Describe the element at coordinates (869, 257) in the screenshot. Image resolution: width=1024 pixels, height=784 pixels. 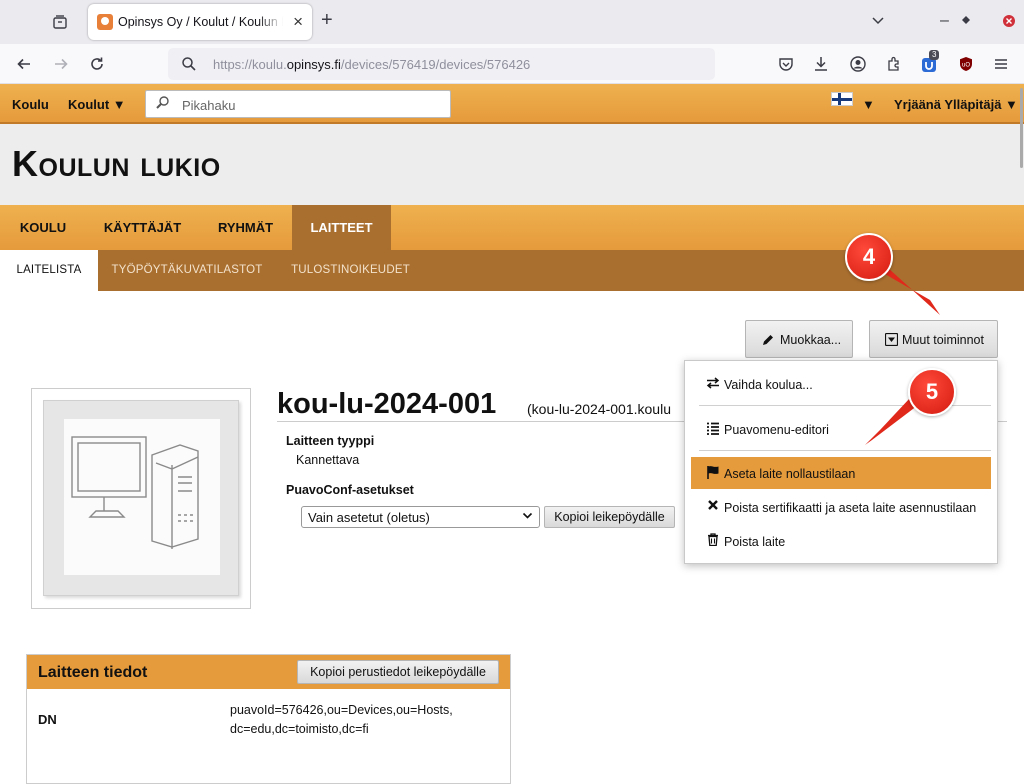
I see `callout-4: 4` at that location.